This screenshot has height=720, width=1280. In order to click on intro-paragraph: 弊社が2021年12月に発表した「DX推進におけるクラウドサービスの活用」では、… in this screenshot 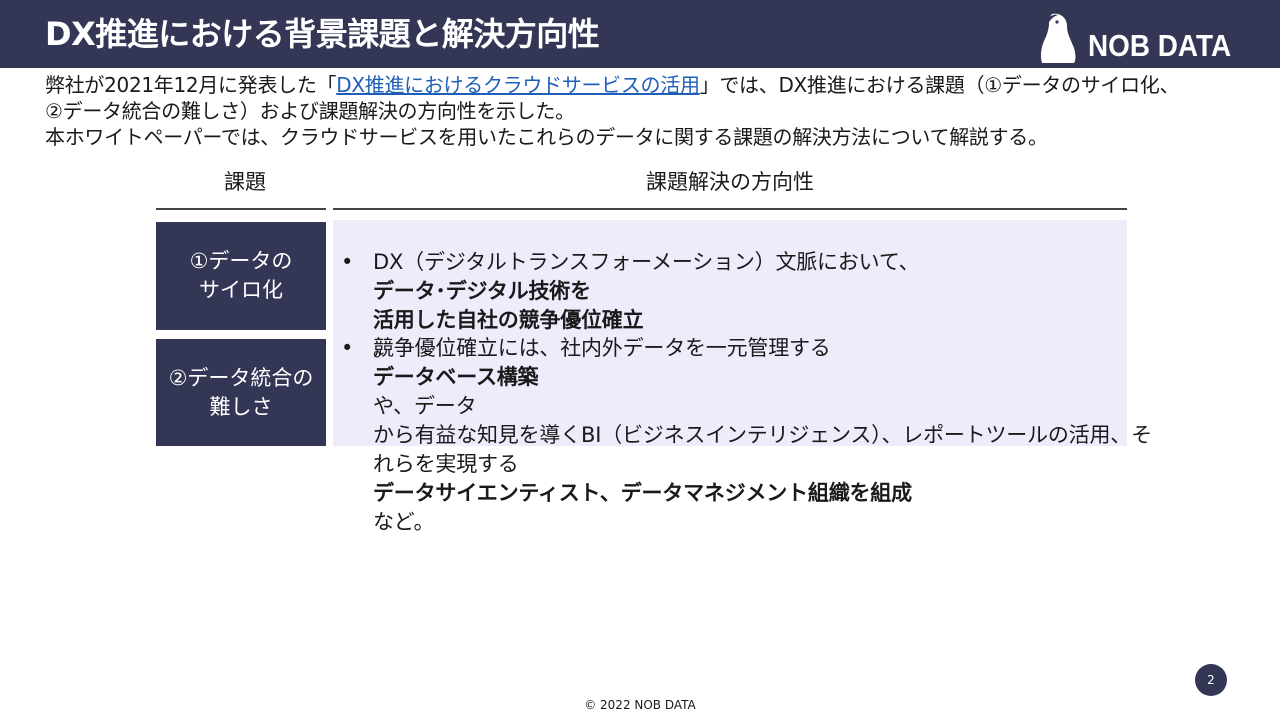, I will do `click(645, 111)`.